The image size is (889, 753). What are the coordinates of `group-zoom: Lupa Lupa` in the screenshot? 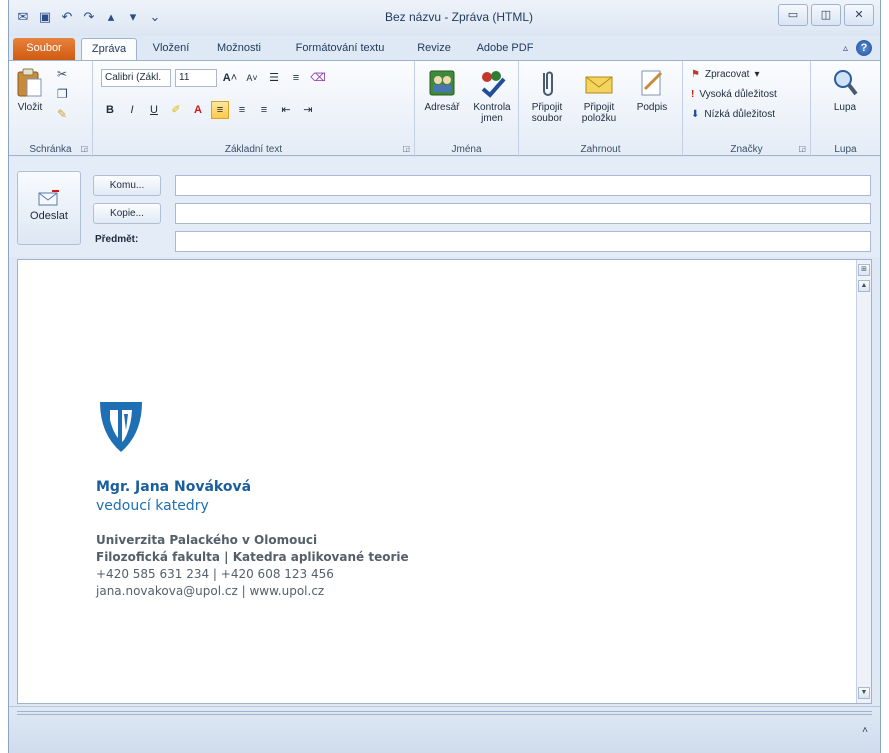 It's located at (845, 109).